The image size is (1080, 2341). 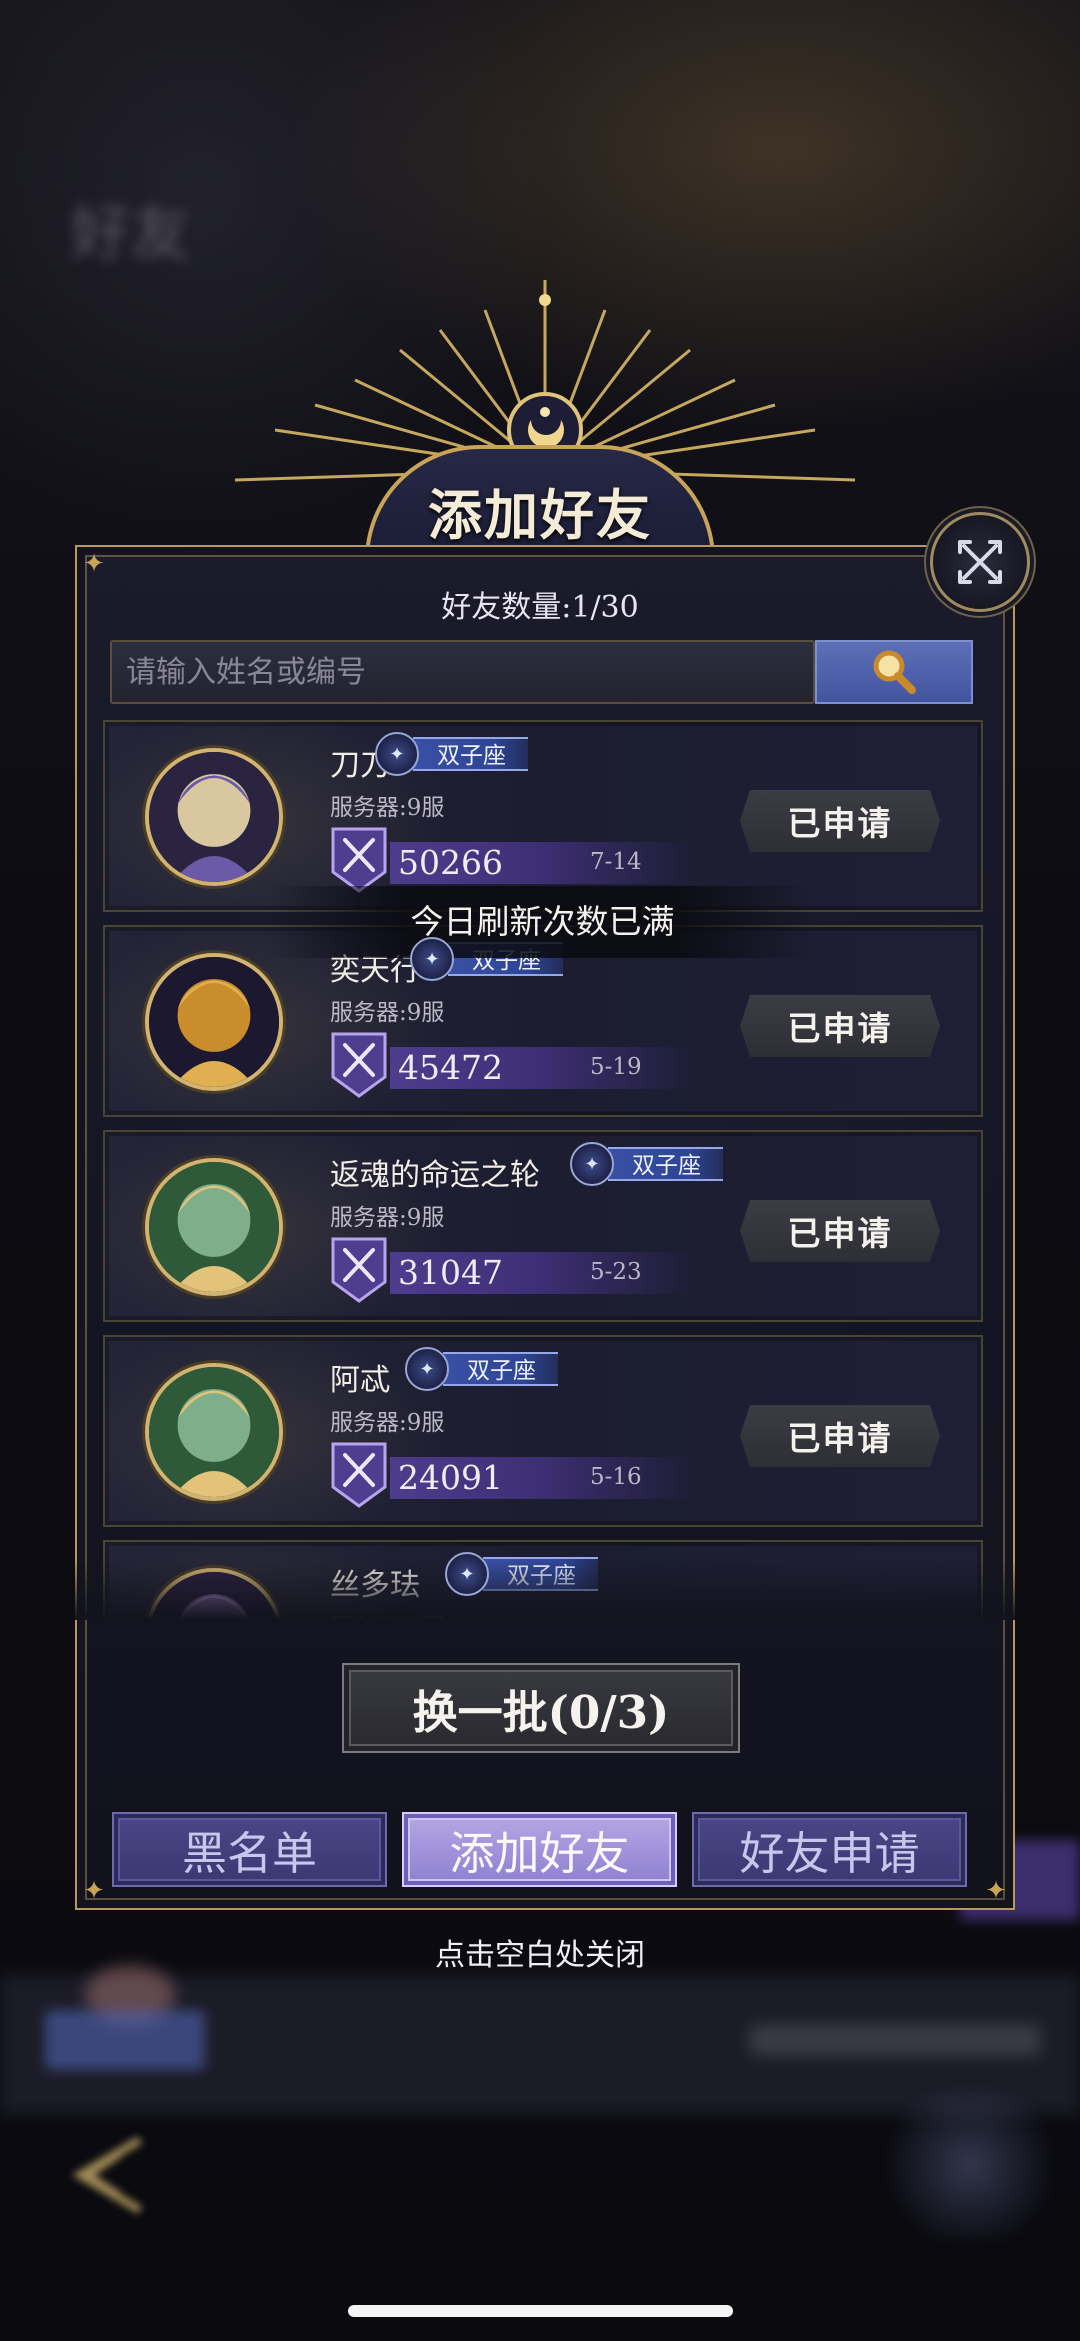 What do you see at coordinates (616, 862) in the screenshot?
I see `last-online-date: 7-14` at bounding box center [616, 862].